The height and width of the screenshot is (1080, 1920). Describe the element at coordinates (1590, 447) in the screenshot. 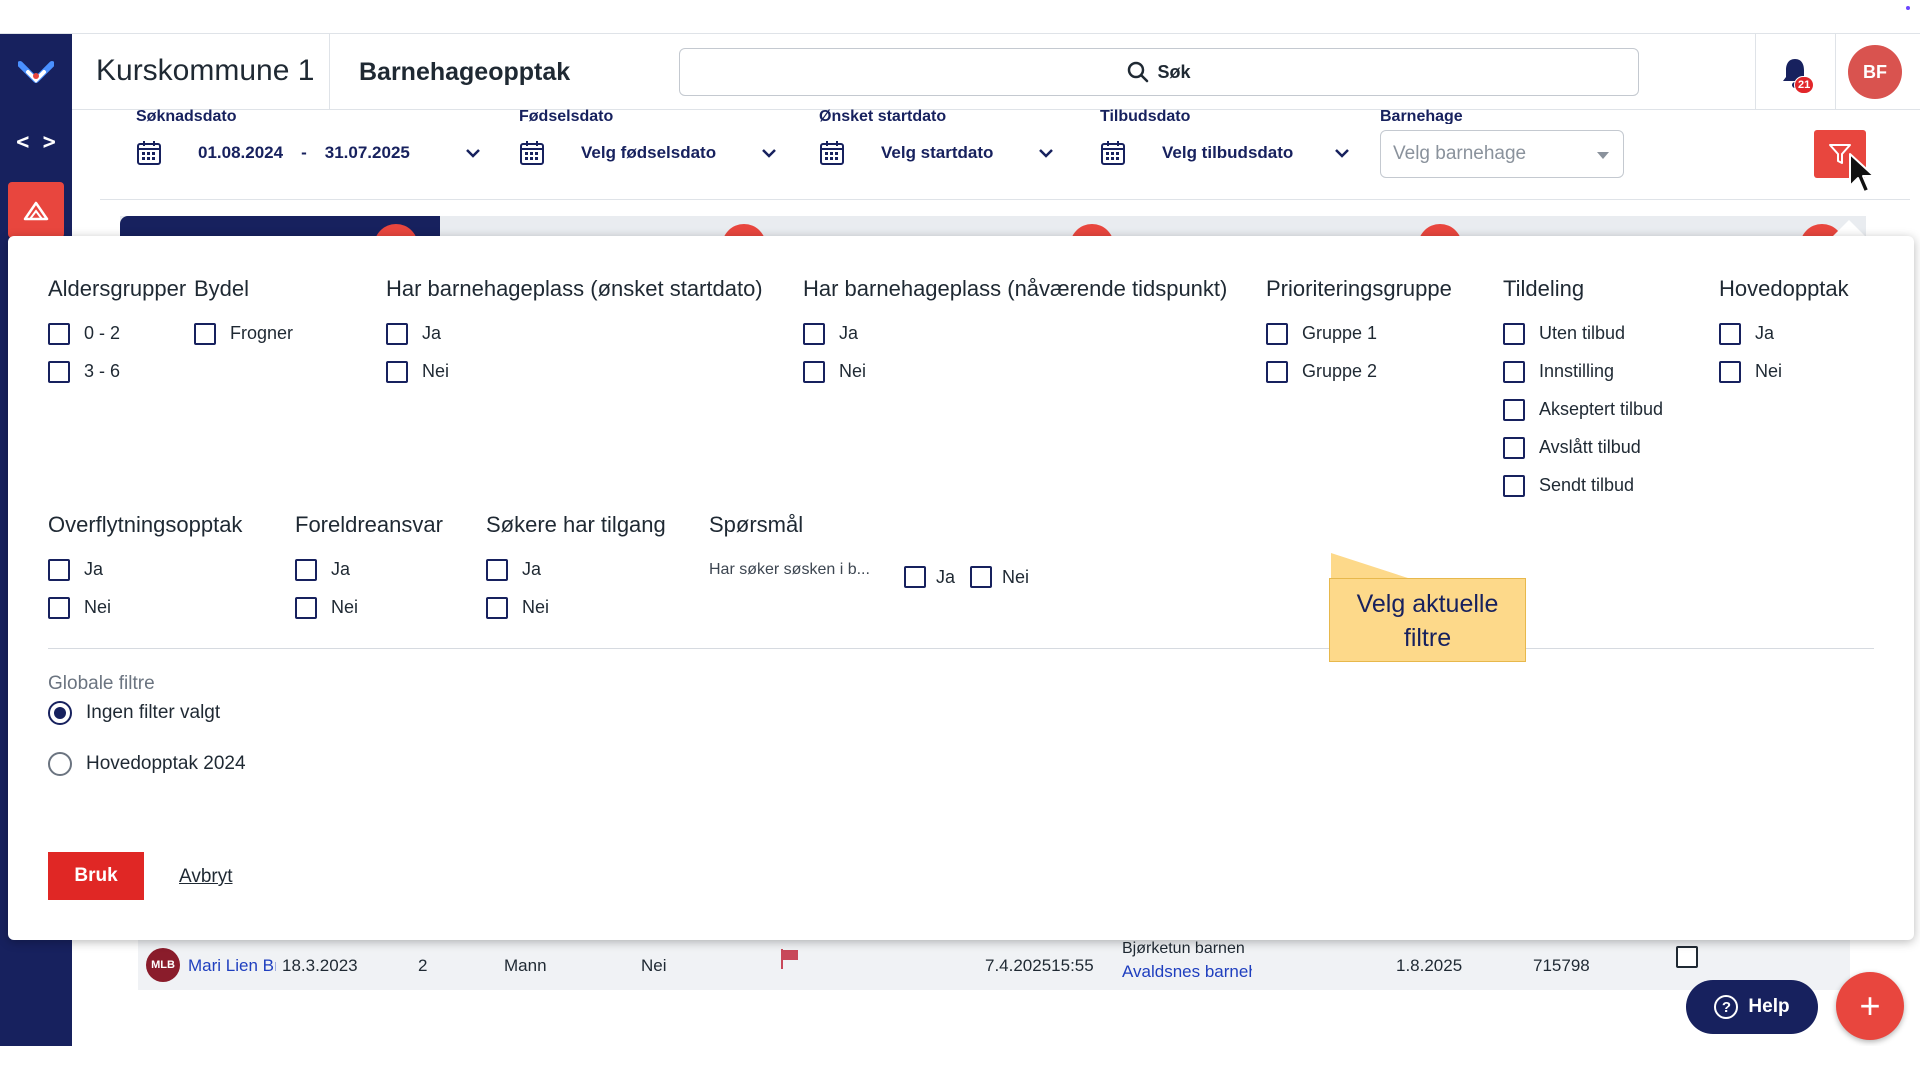

I see `checkbox-label: Avslått tilbud` at that location.